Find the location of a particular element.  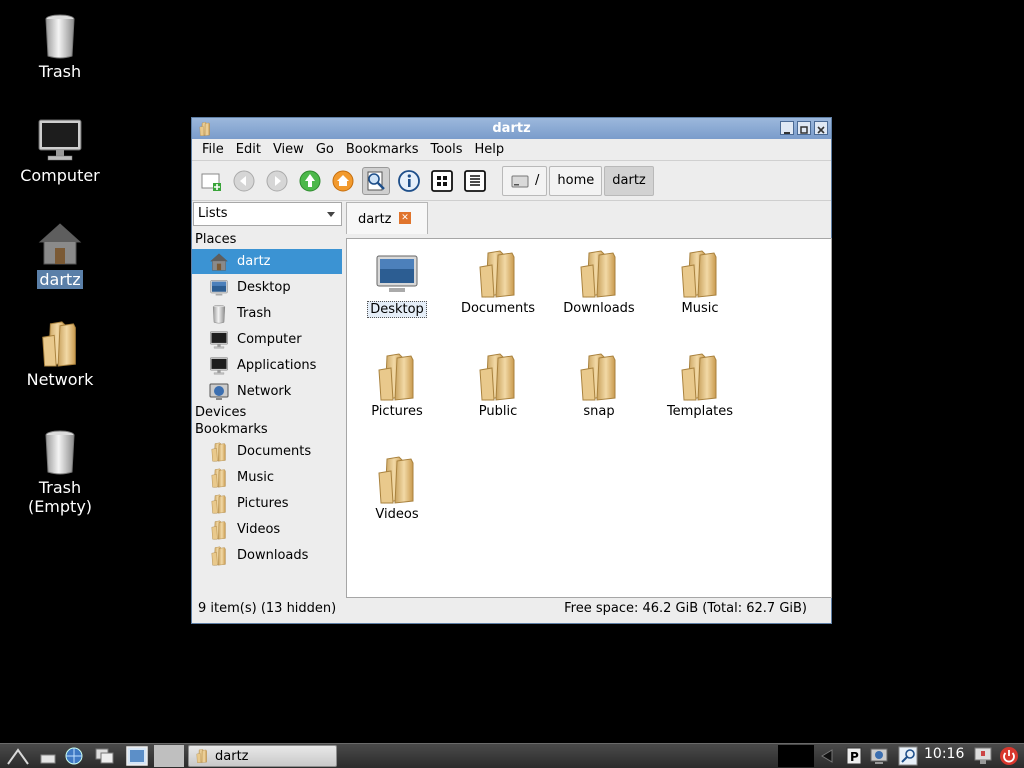

volume-button is located at coordinates (830, 756).